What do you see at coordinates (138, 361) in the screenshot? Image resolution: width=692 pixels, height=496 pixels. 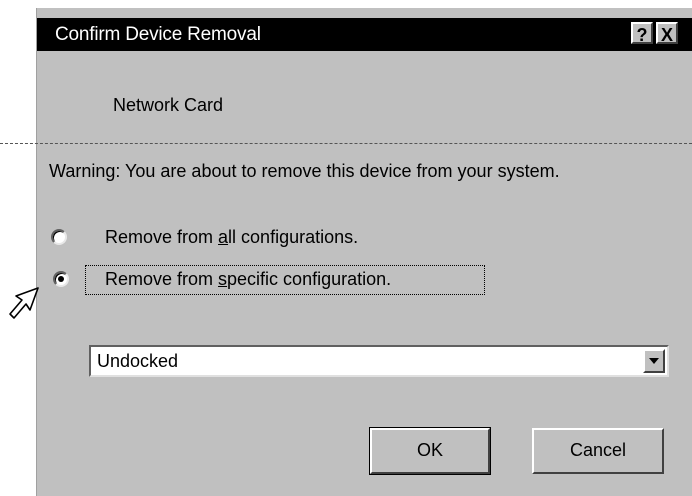 I see `configuration-select-value: Undocked` at bounding box center [138, 361].